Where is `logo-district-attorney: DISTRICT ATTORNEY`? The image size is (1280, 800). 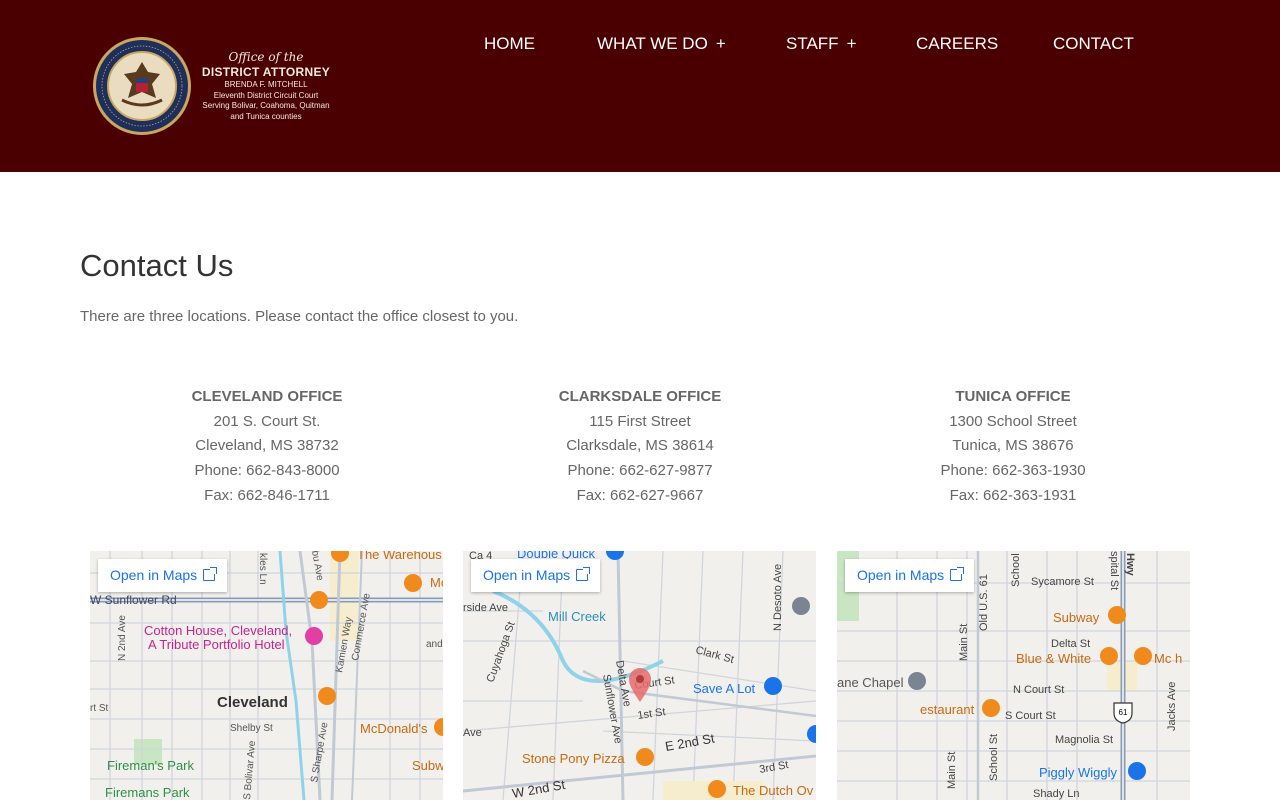 logo-district-attorney: DISTRICT ATTORNEY is located at coordinates (266, 72).